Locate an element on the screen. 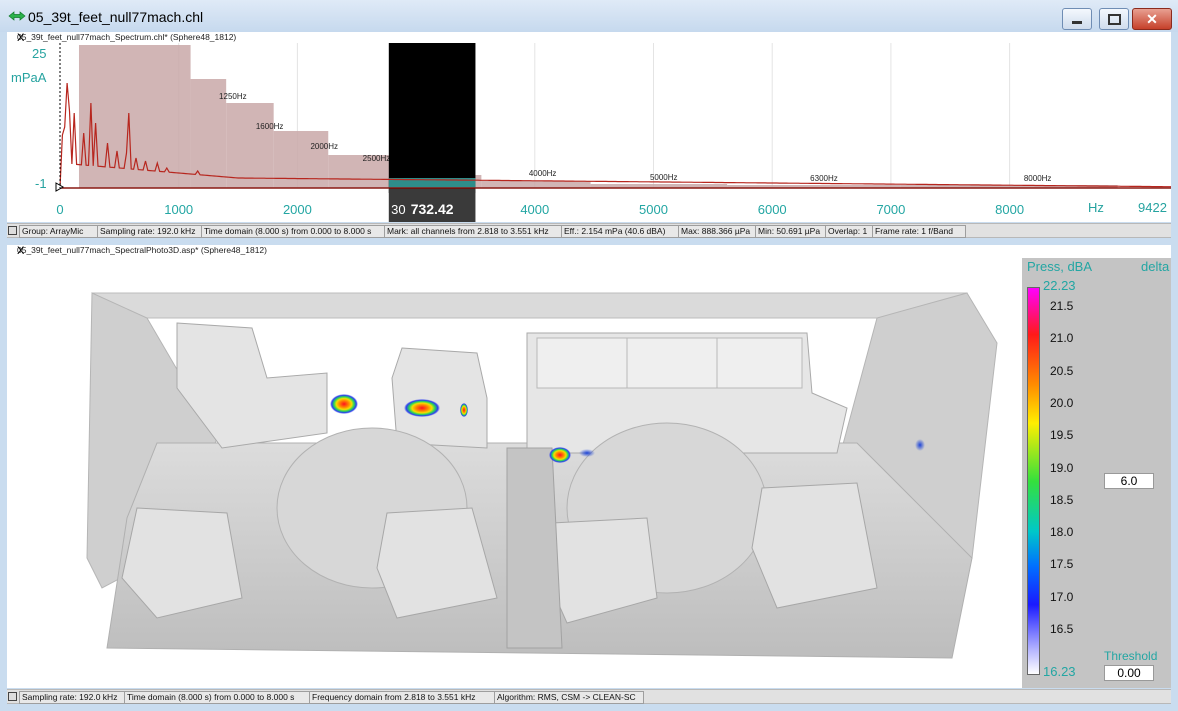  window-titlebar: 05_39t_feet_null77mach.chl ✕ is located at coordinates (589, 16).